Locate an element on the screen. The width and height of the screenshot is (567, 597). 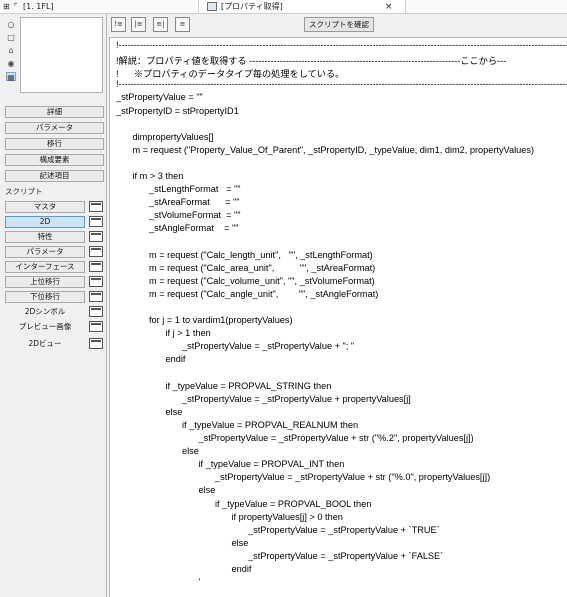
code-line: dimpropertyValues[] is located at coordinates (173, 136).